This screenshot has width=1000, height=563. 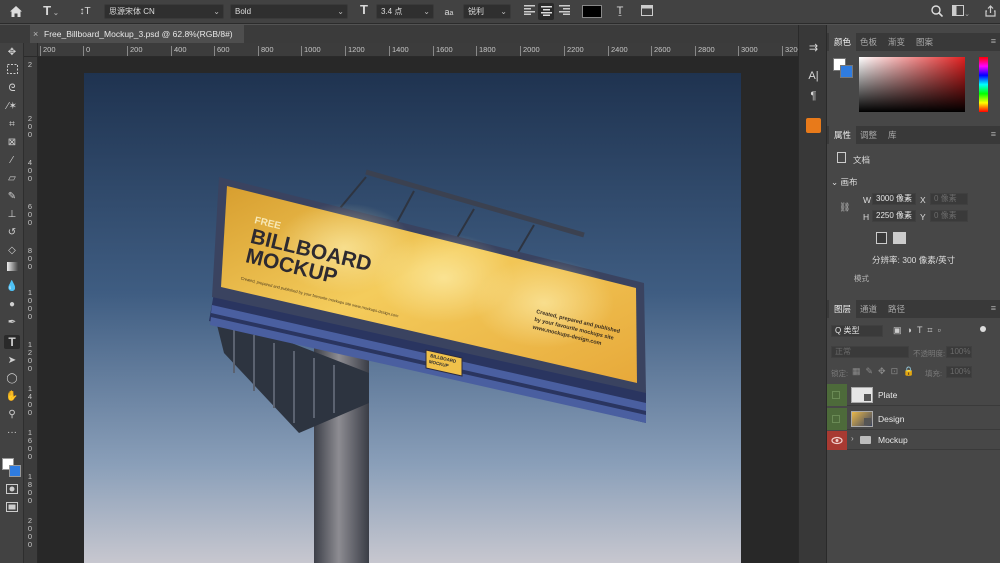 I want to click on workspace-icon: ⌄, so click(x=961, y=13).